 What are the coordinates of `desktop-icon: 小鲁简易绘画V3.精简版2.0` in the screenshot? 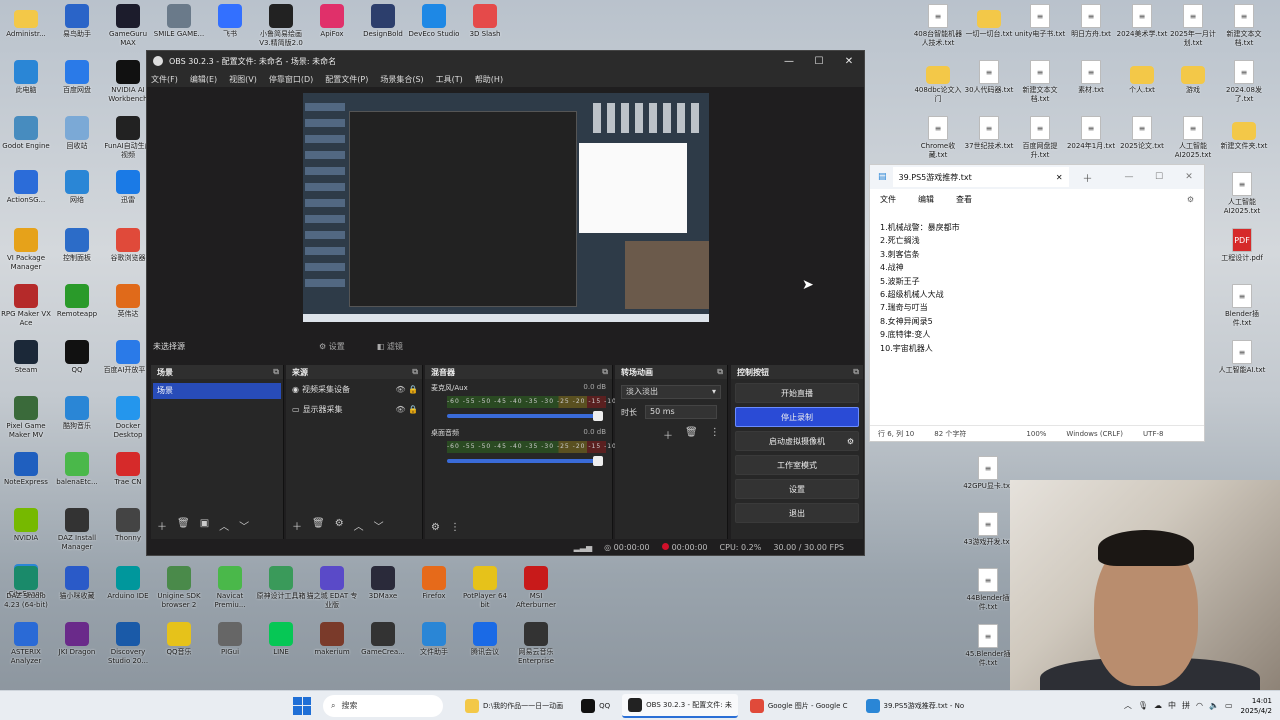 It's located at (281, 26).